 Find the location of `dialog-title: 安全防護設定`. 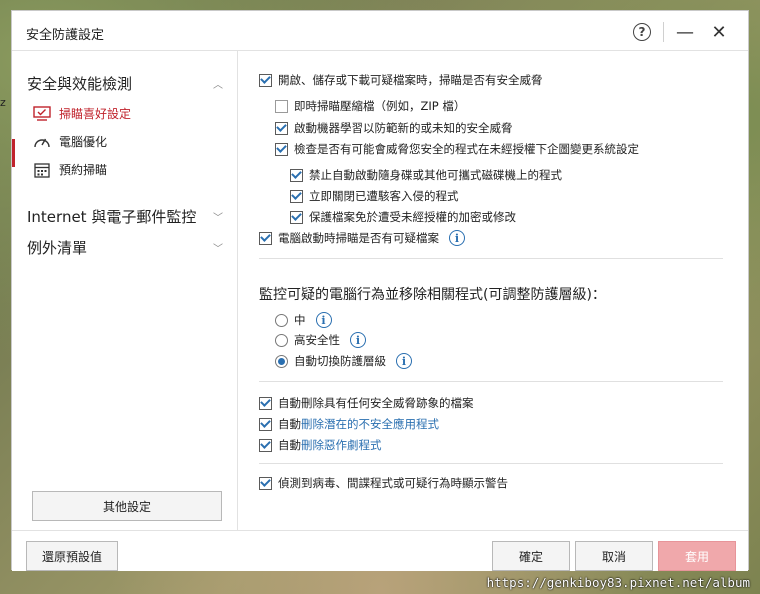

dialog-title: 安全防護設定 is located at coordinates (65, 35).